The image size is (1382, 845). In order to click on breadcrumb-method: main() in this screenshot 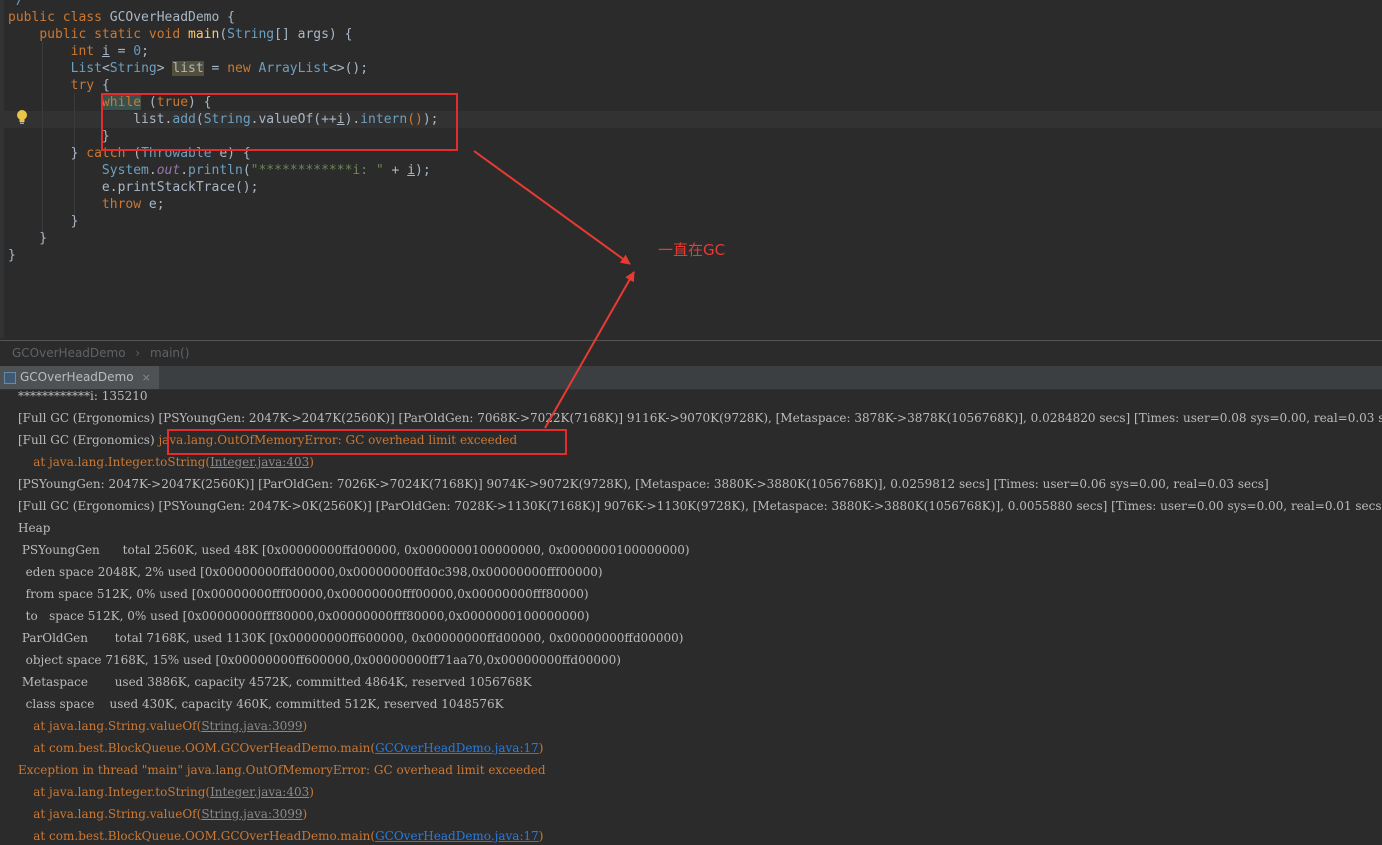, I will do `click(169, 353)`.